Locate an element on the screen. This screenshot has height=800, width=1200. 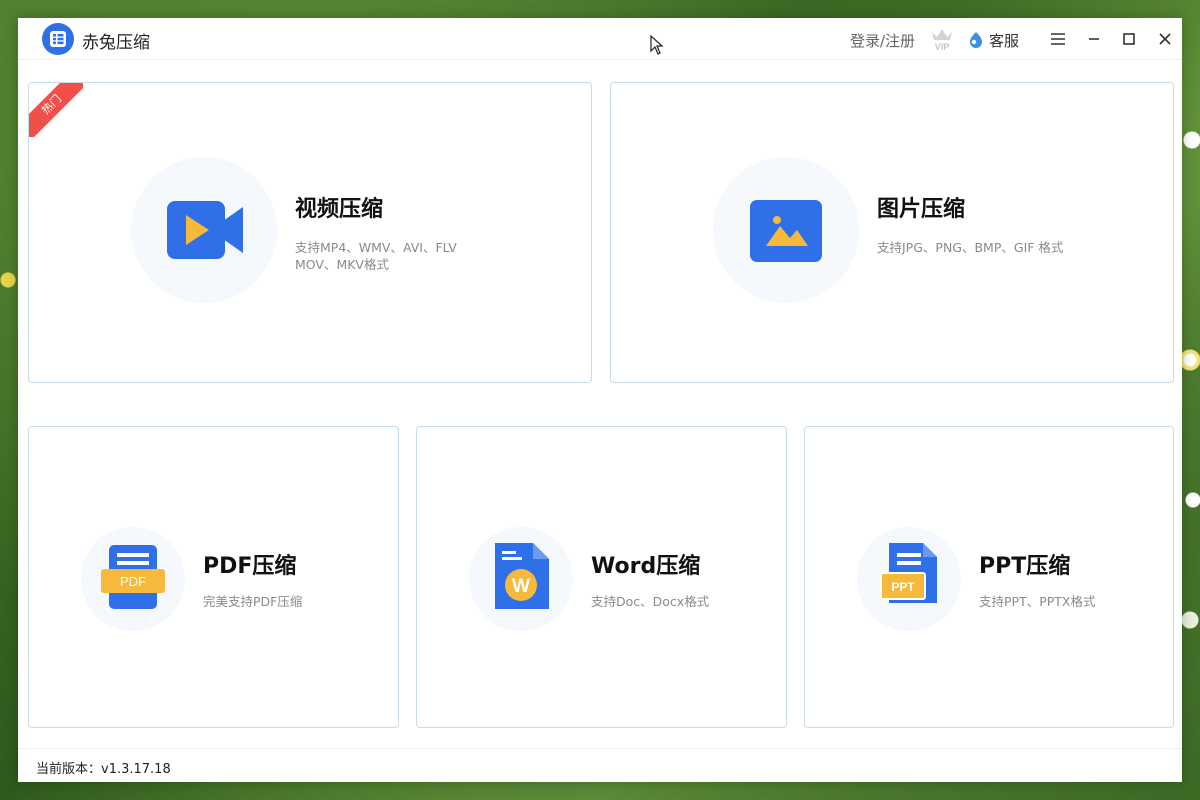
card-description: 完美支持PDF压缩 is located at coordinates (253, 601).